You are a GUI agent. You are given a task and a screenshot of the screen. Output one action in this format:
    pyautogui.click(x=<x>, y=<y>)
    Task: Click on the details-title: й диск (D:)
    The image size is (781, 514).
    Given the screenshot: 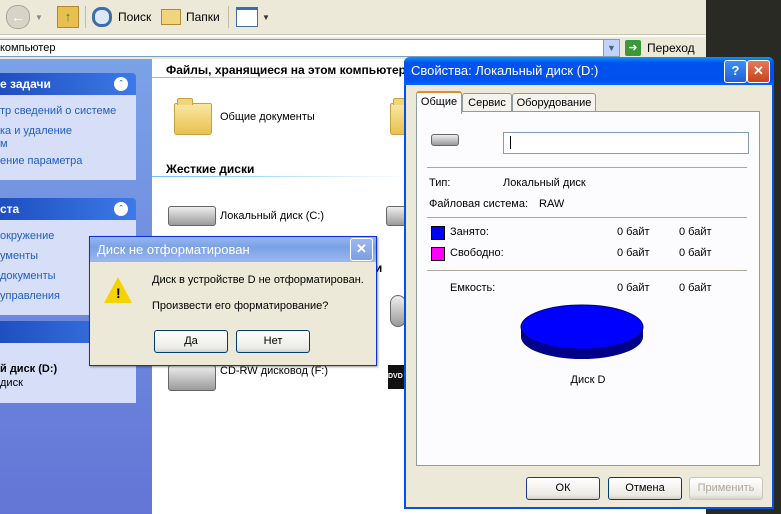 What is the action you would take?
    pyautogui.click(x=29, y=369)
    